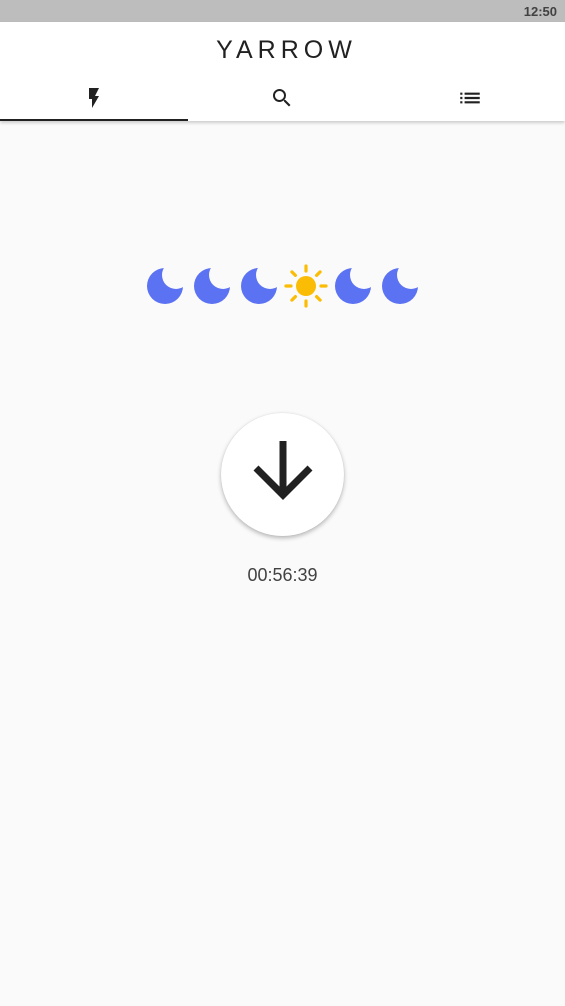 The width and height of the screenshot is (565, 1006). What do you see at coordinates (282, 71) in the screenshot?
I see `app-header: YARROW` at bounding box center [282, 71].